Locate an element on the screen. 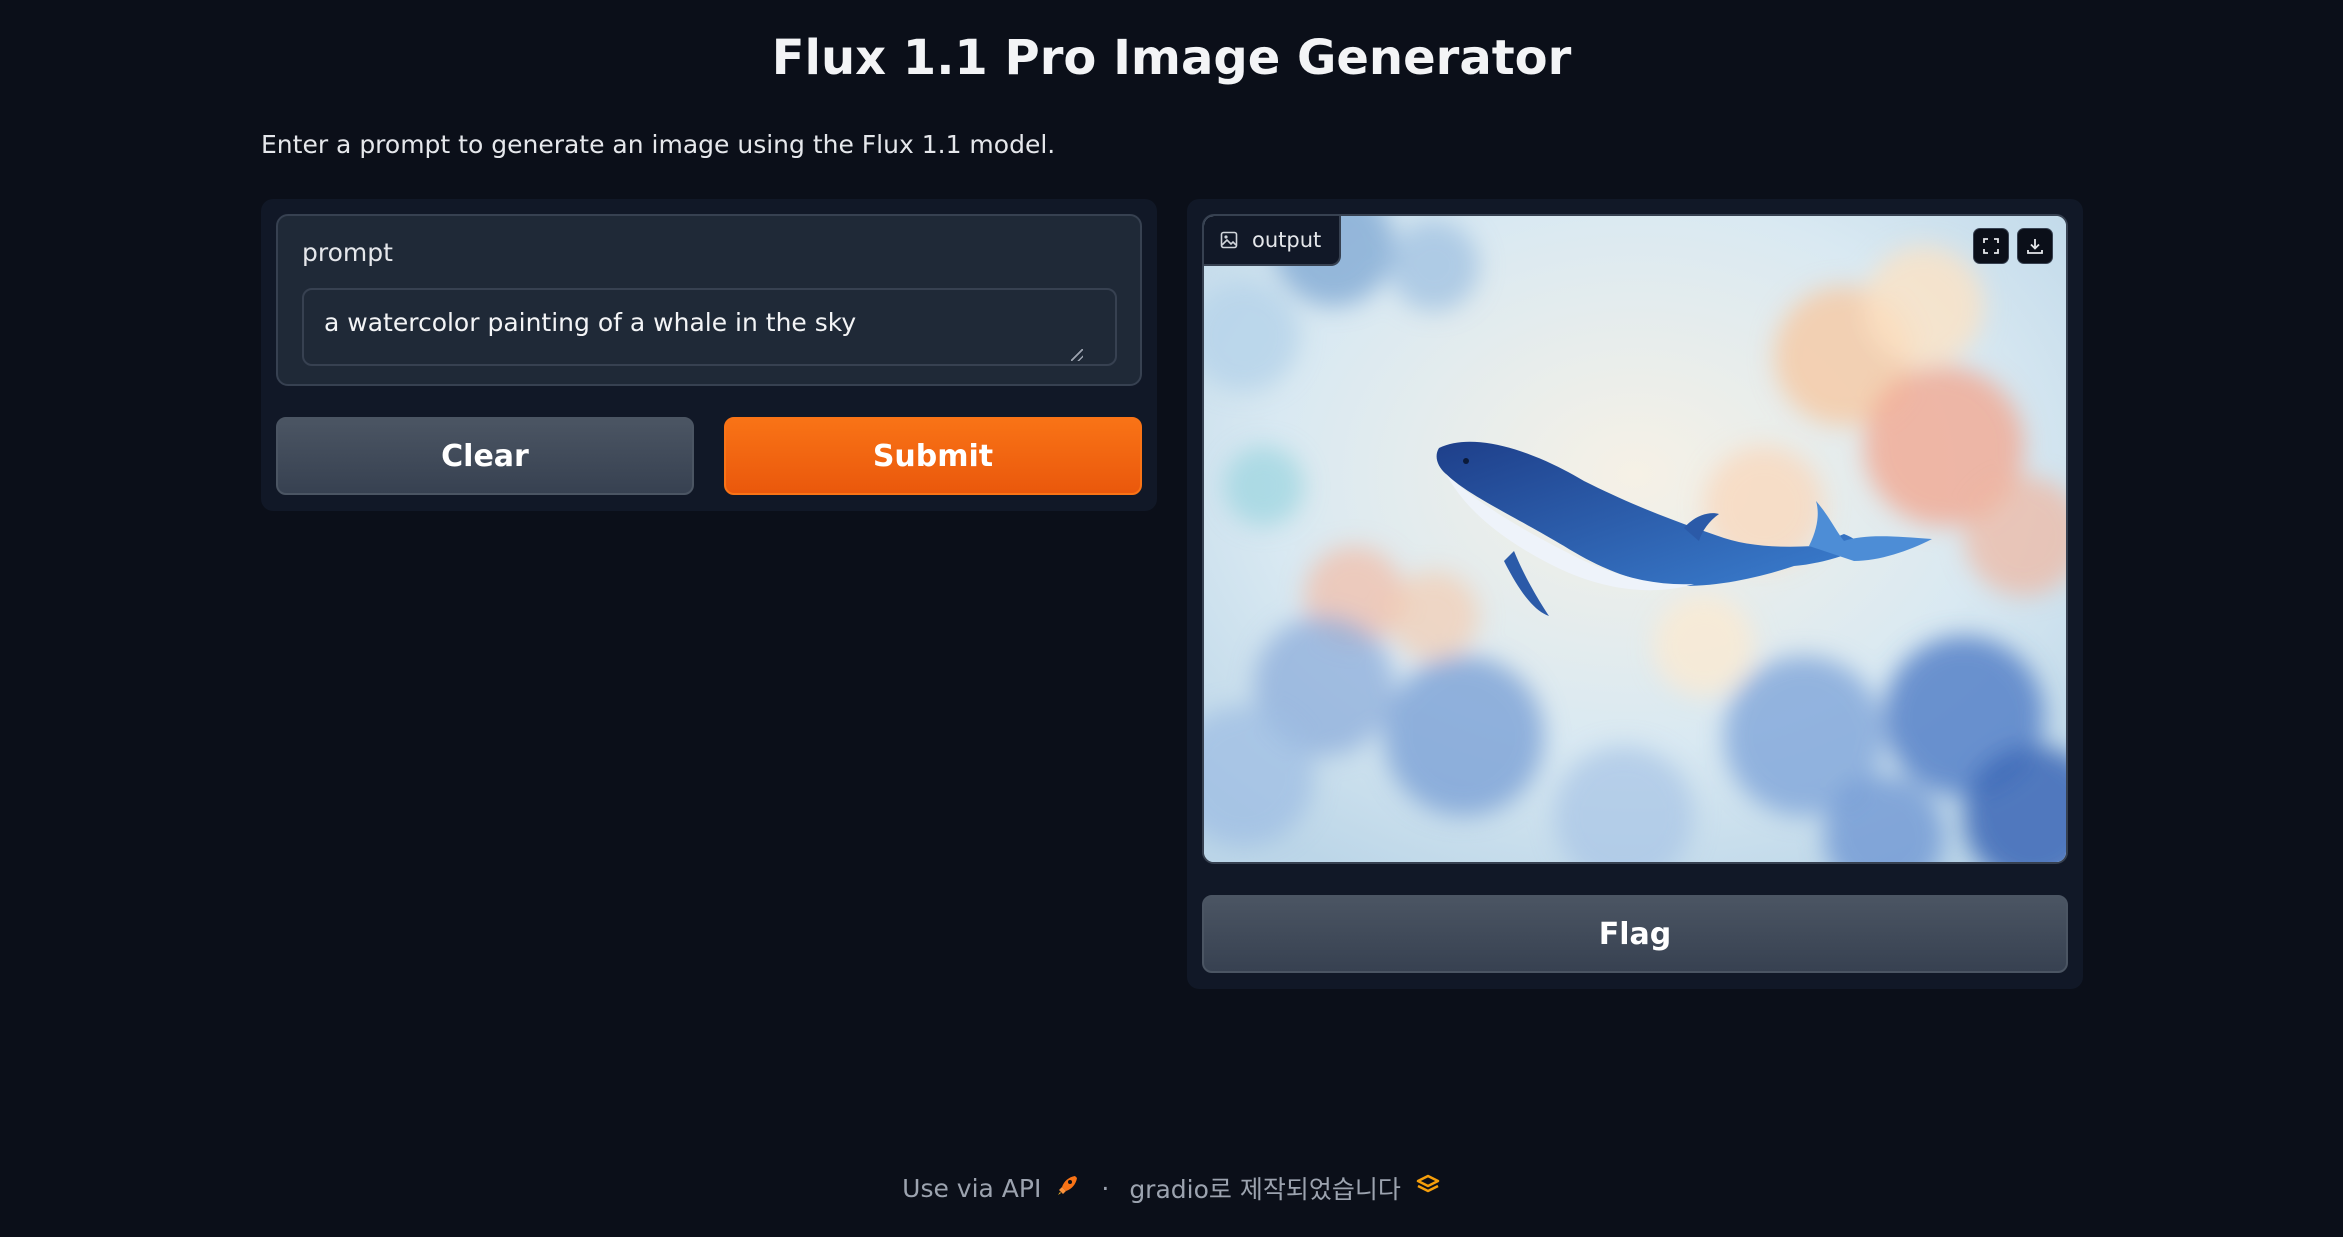 This screenshot has height=1237, width=2343. fullscreen-button is located at coordinates (1991, 246).